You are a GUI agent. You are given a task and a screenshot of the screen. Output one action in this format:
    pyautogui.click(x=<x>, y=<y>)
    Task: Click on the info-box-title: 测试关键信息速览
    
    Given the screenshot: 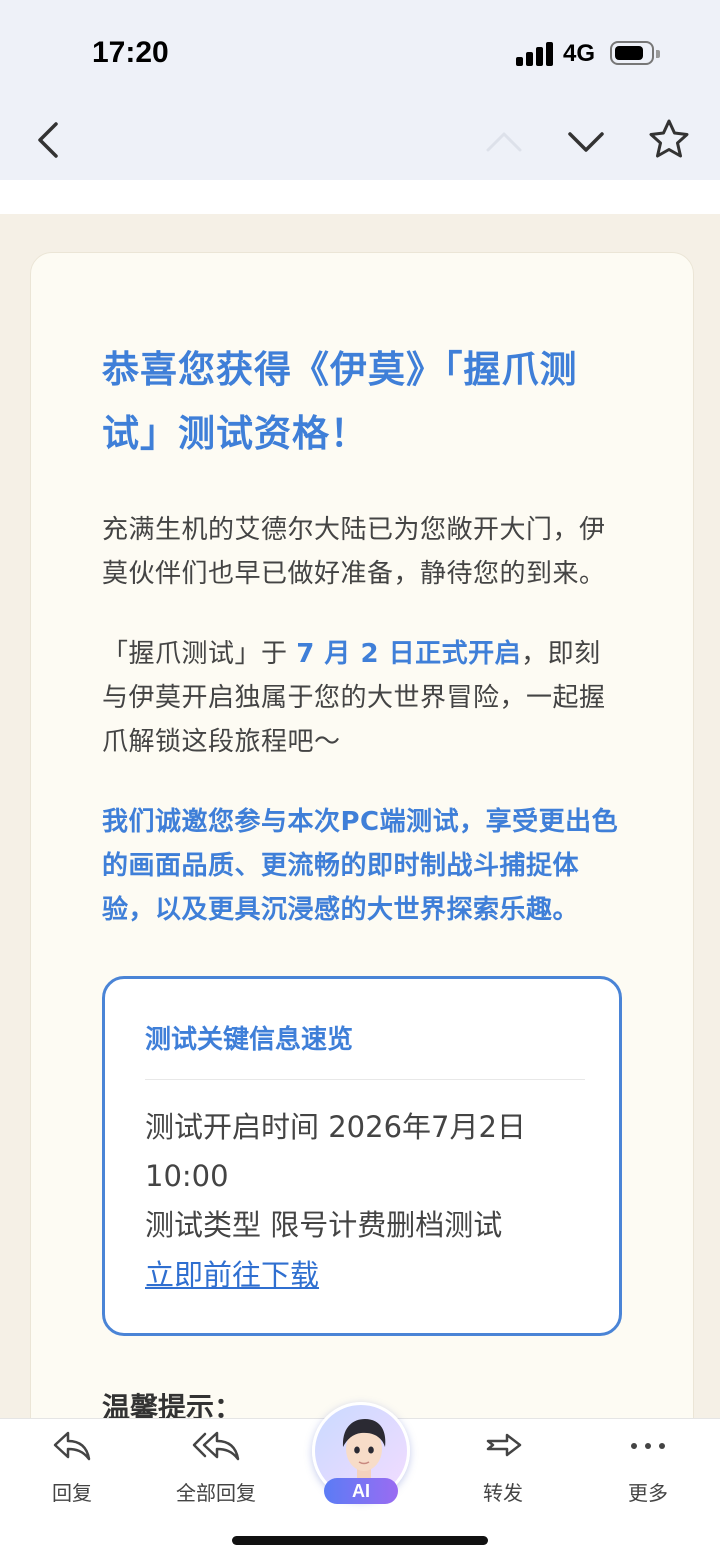 What is the action you would take?
    pyautogui.click(x=249, y=1040)
    